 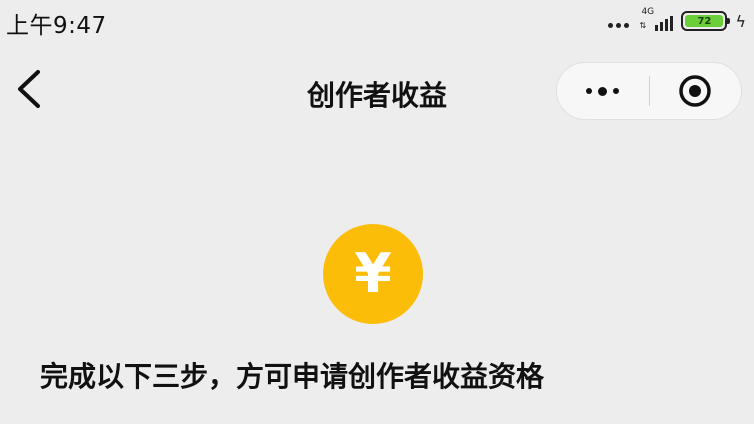 I want to click on yuan-symbol: ¥, so click(x=373, y=273).